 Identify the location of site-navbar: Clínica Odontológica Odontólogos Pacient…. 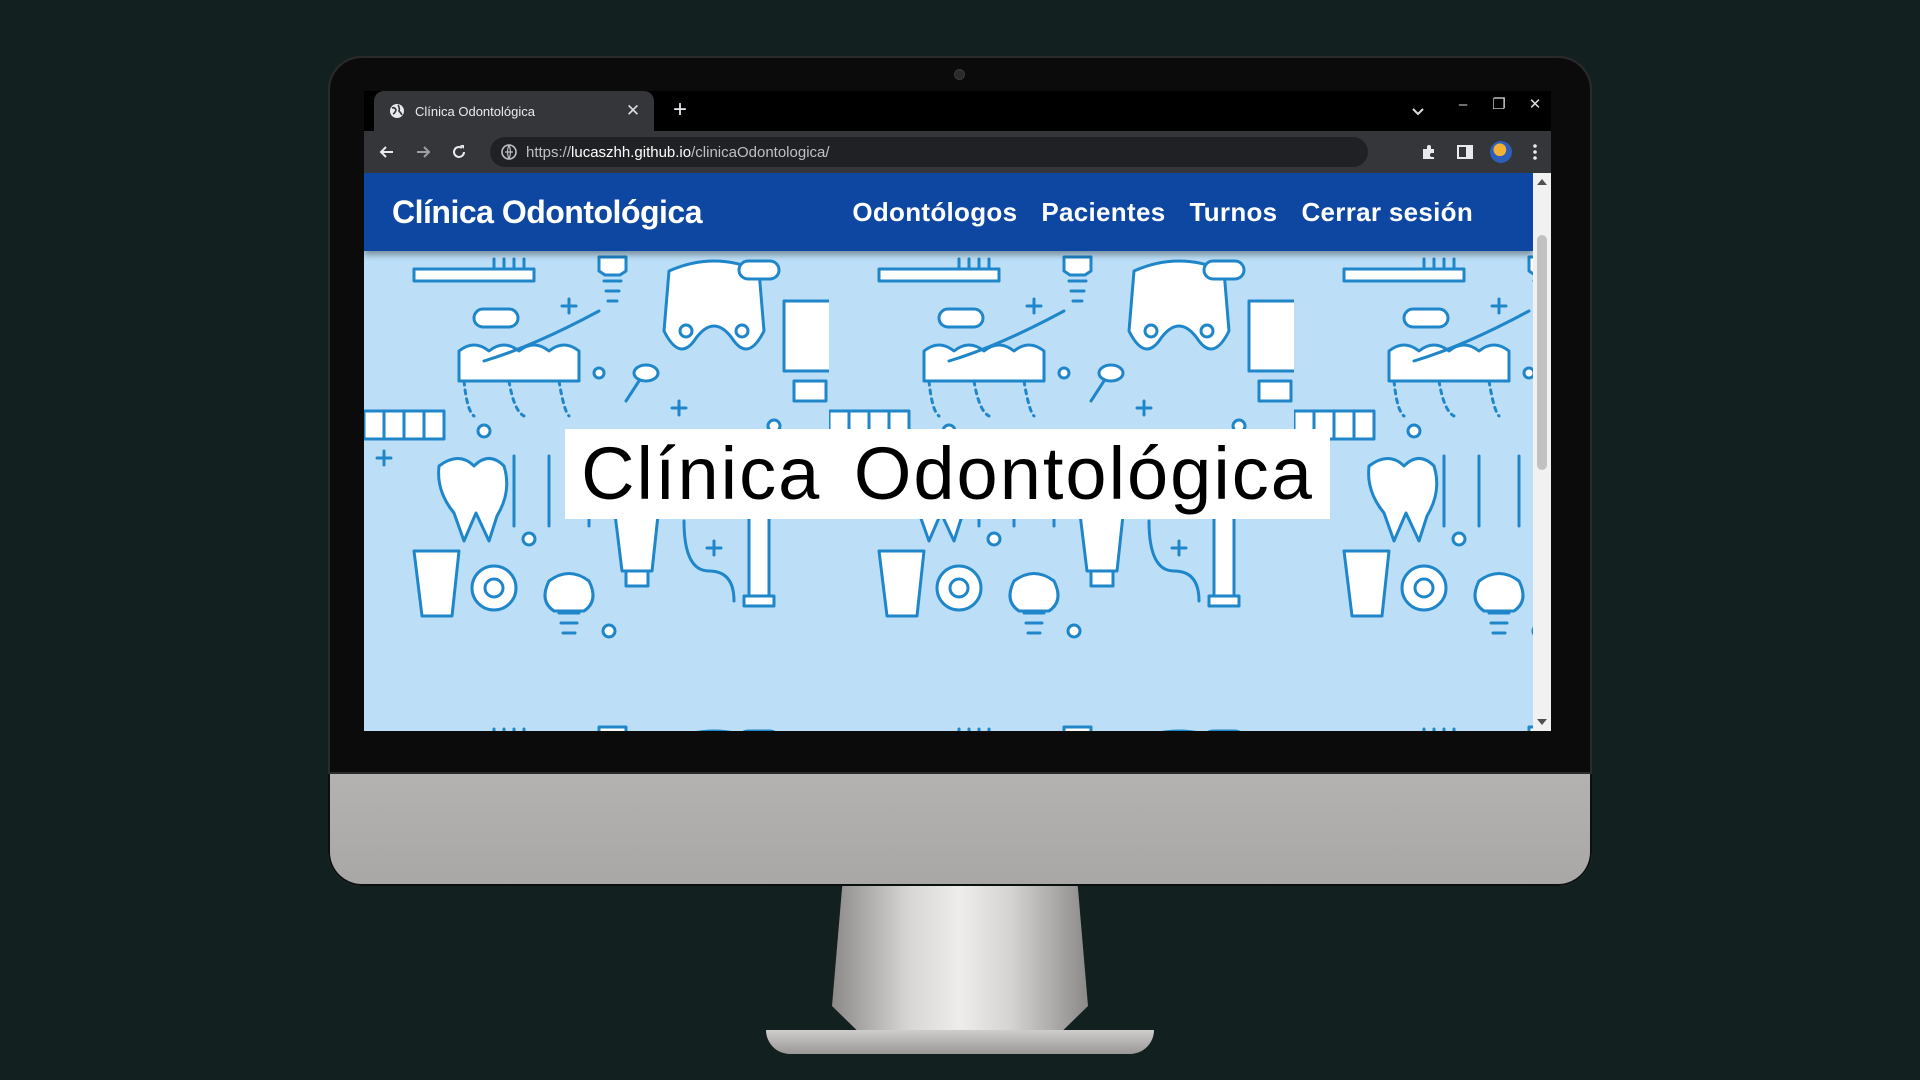
(948, 212).